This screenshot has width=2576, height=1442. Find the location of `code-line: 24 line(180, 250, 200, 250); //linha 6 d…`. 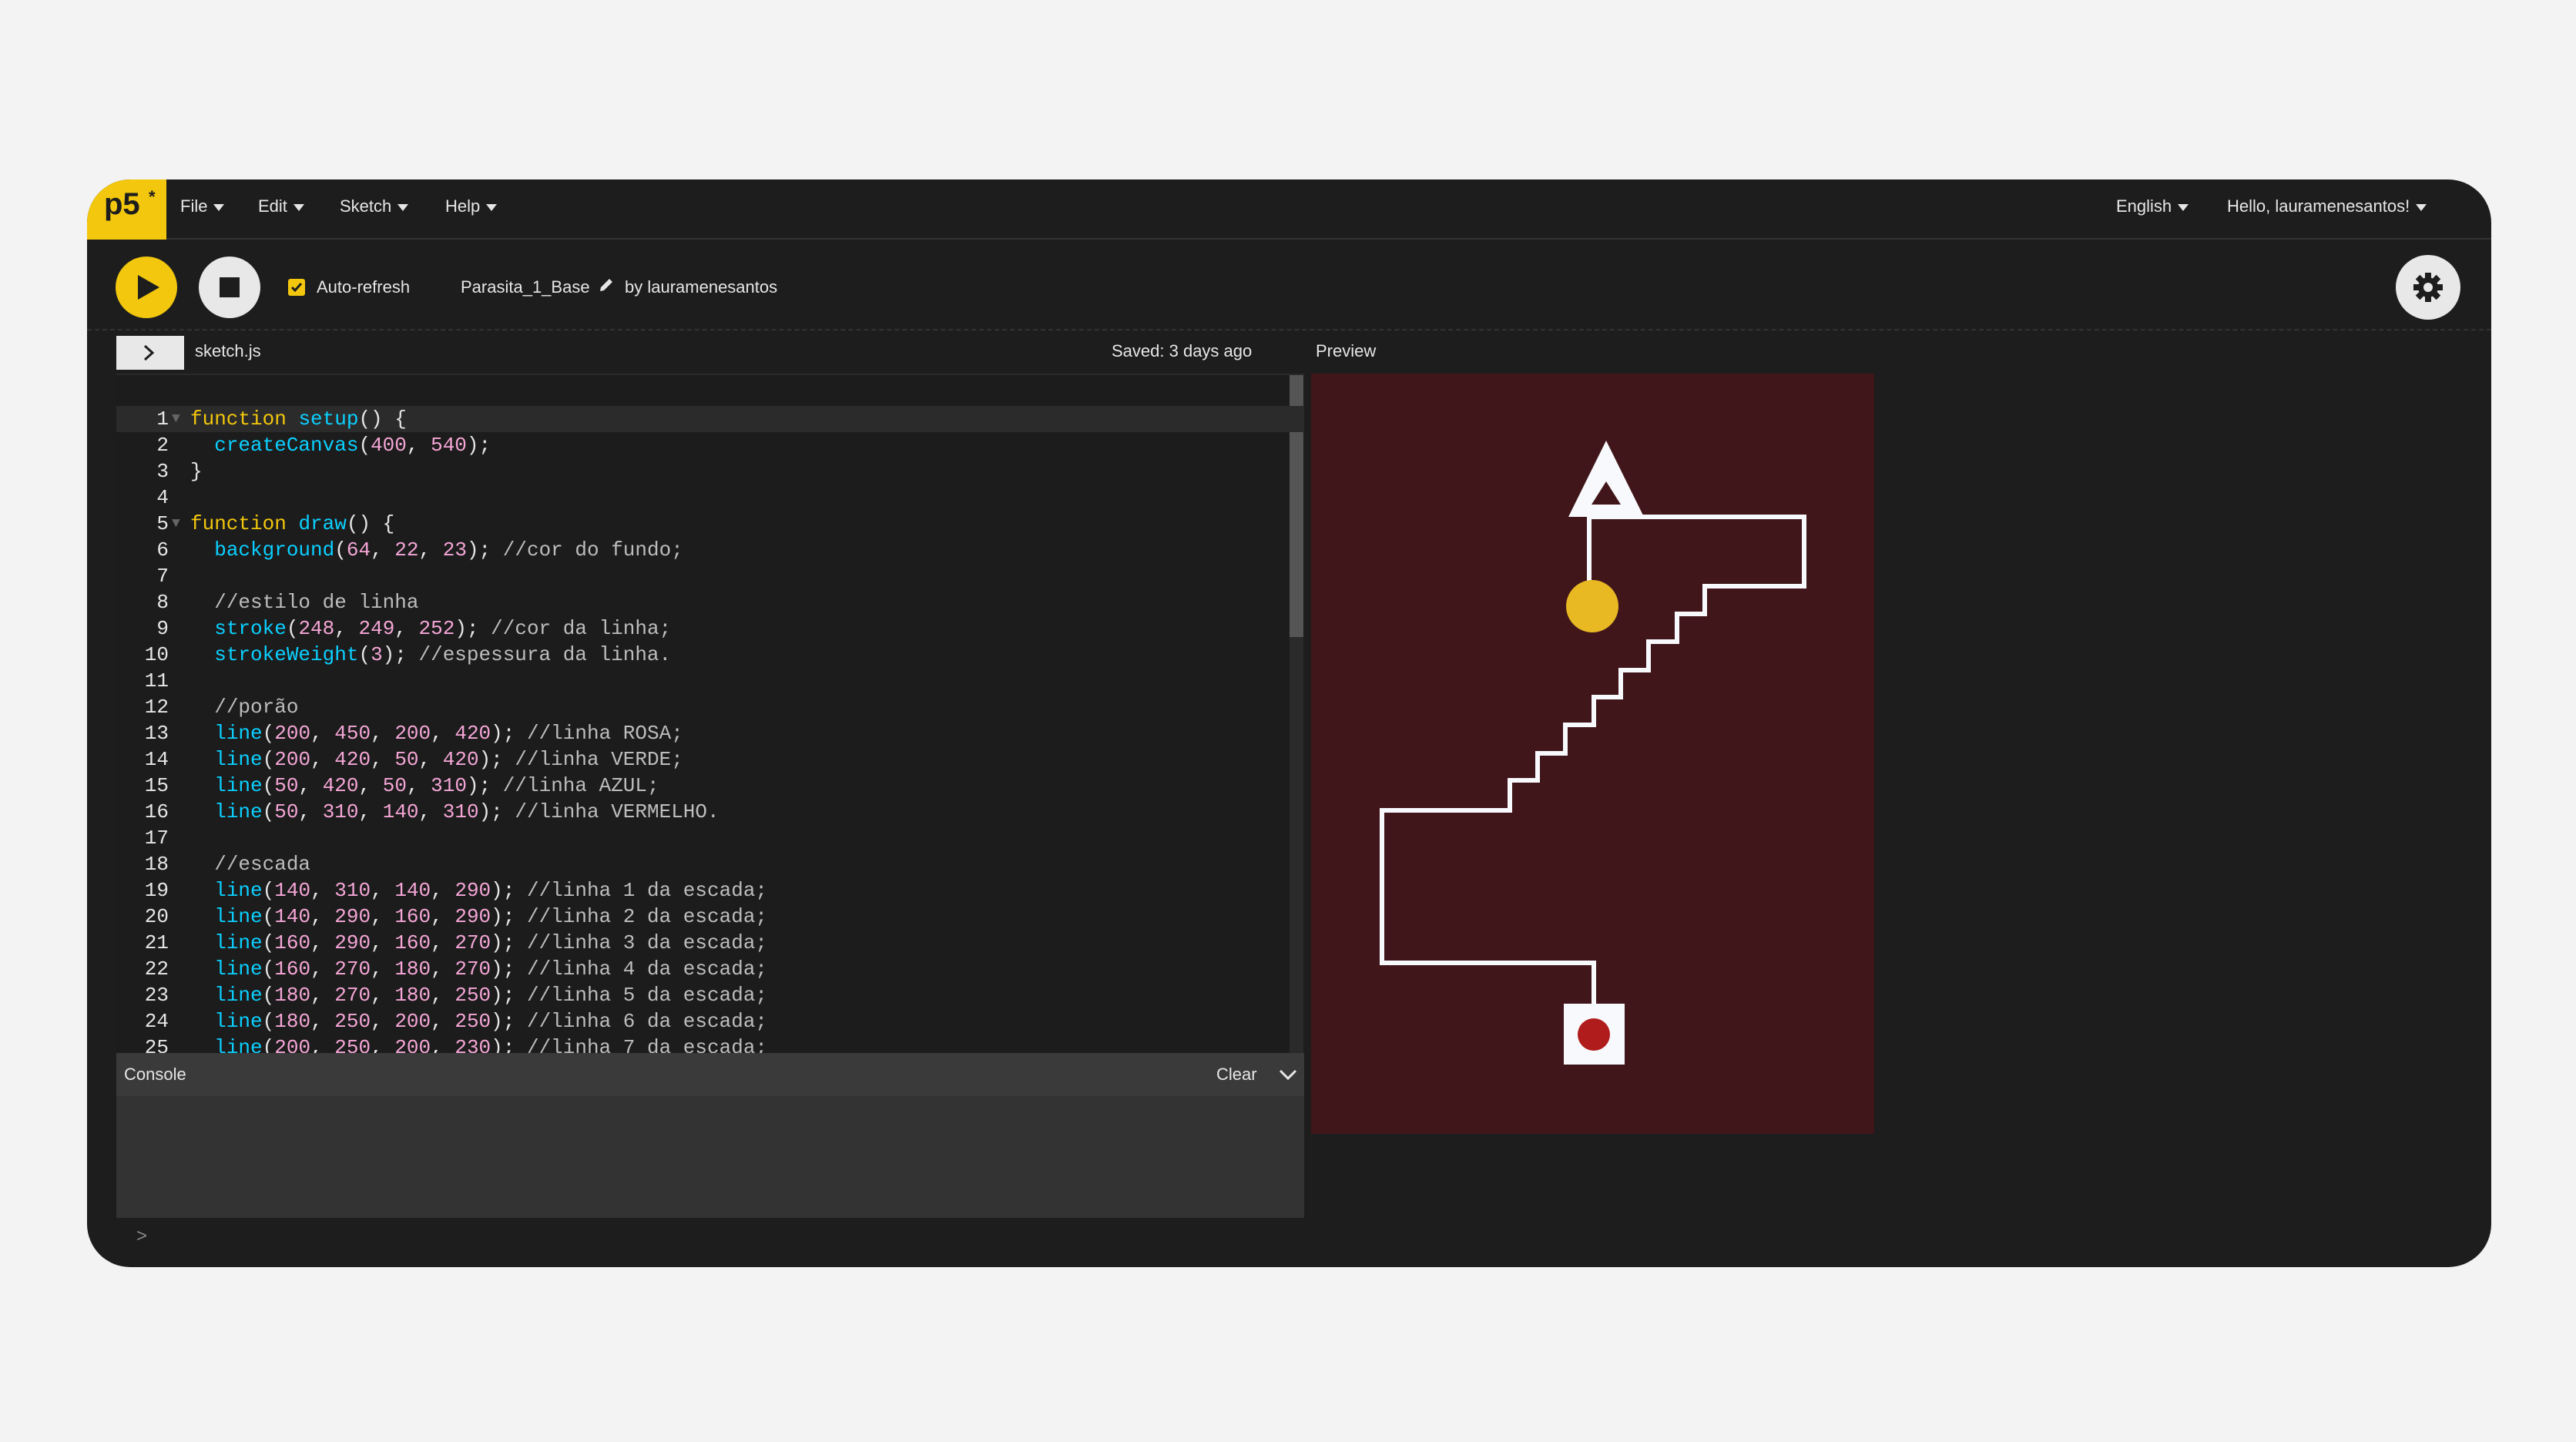

code-line: 24 line(180, 250, 200, 250); //linha 6 d… is located at coordinates (710, 1022).